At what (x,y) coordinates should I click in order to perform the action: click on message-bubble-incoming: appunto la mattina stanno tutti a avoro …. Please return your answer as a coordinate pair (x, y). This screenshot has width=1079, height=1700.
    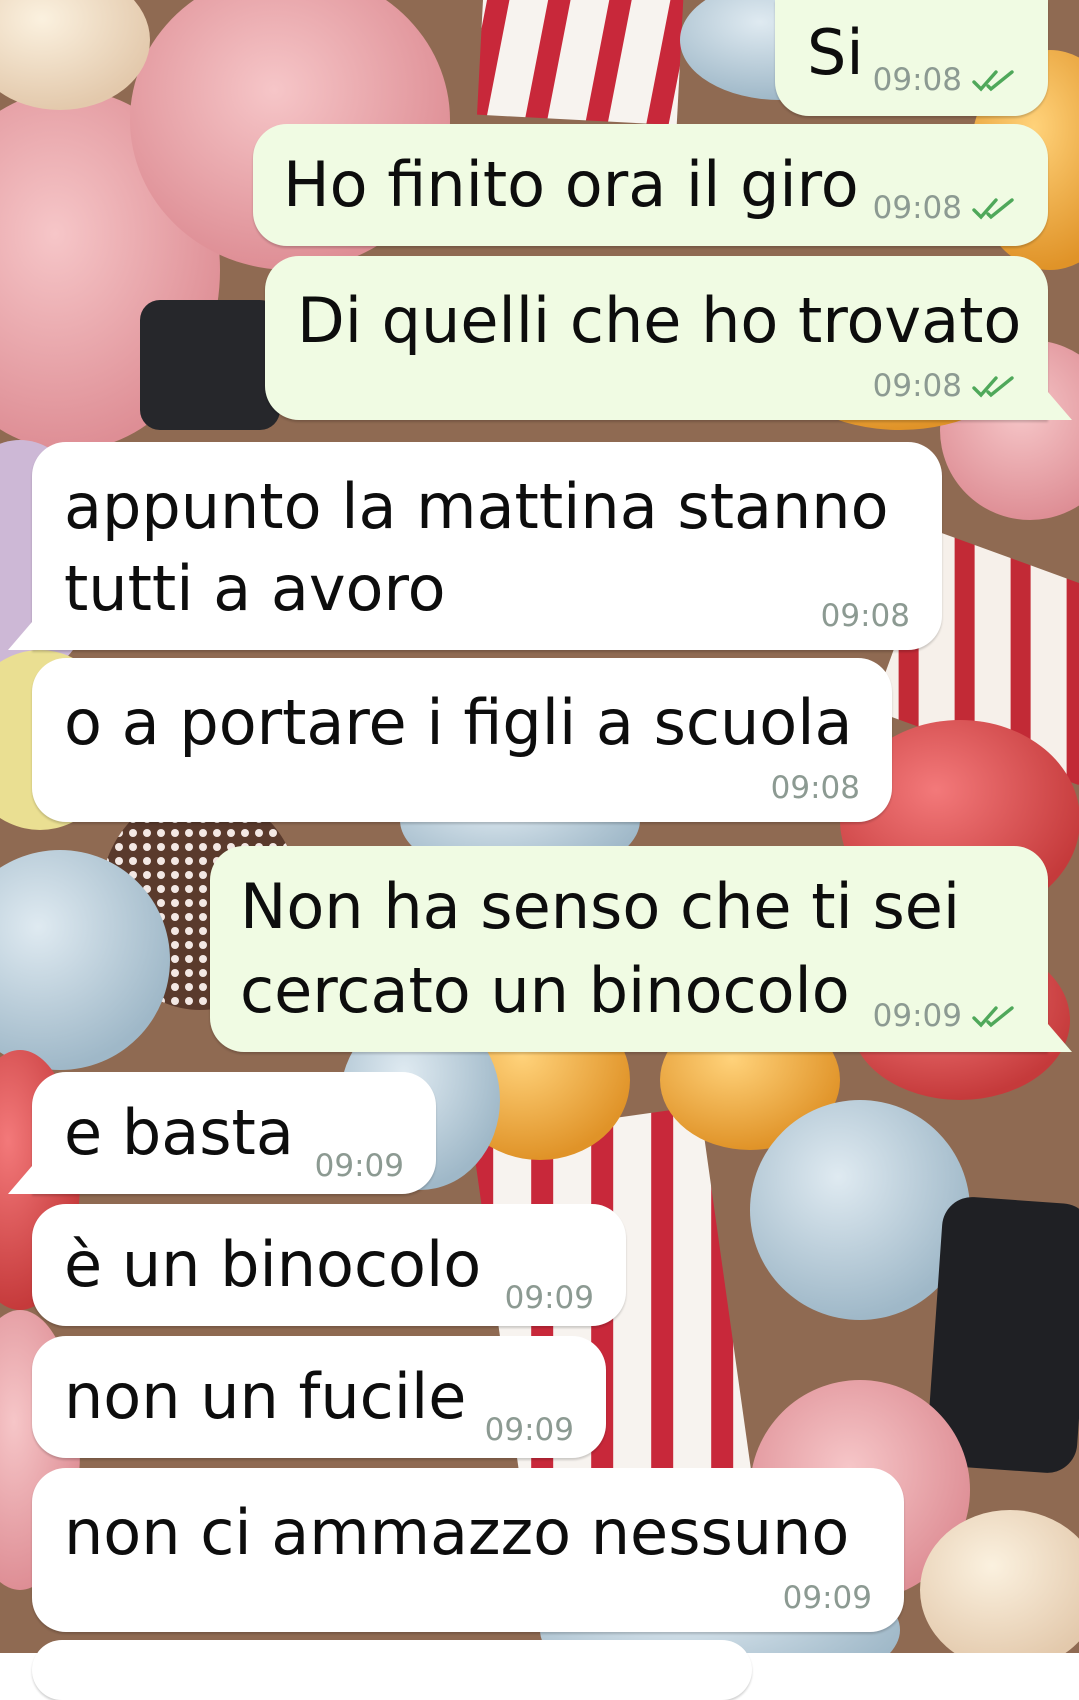
    Looking at the image, I should click on (487, 546).